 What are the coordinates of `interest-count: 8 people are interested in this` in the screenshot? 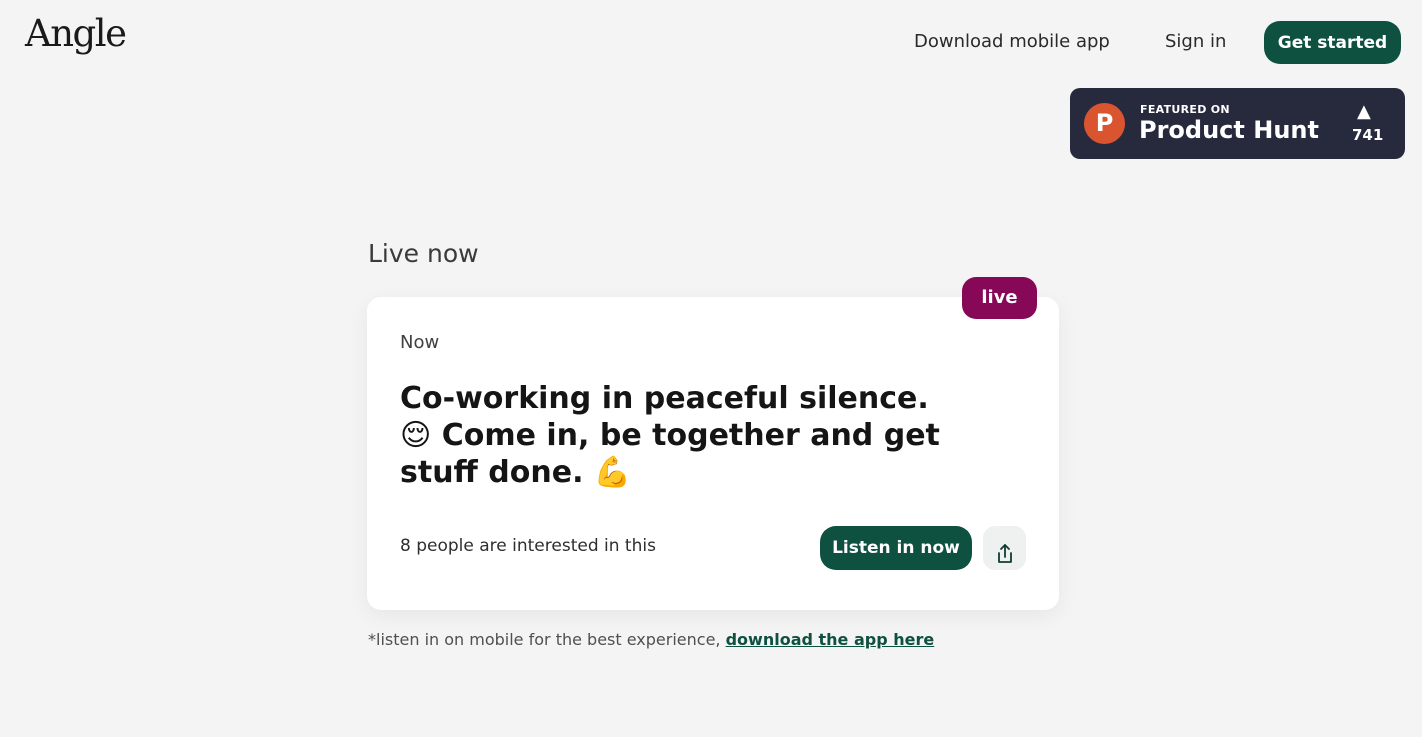 It's located at (528, 546).